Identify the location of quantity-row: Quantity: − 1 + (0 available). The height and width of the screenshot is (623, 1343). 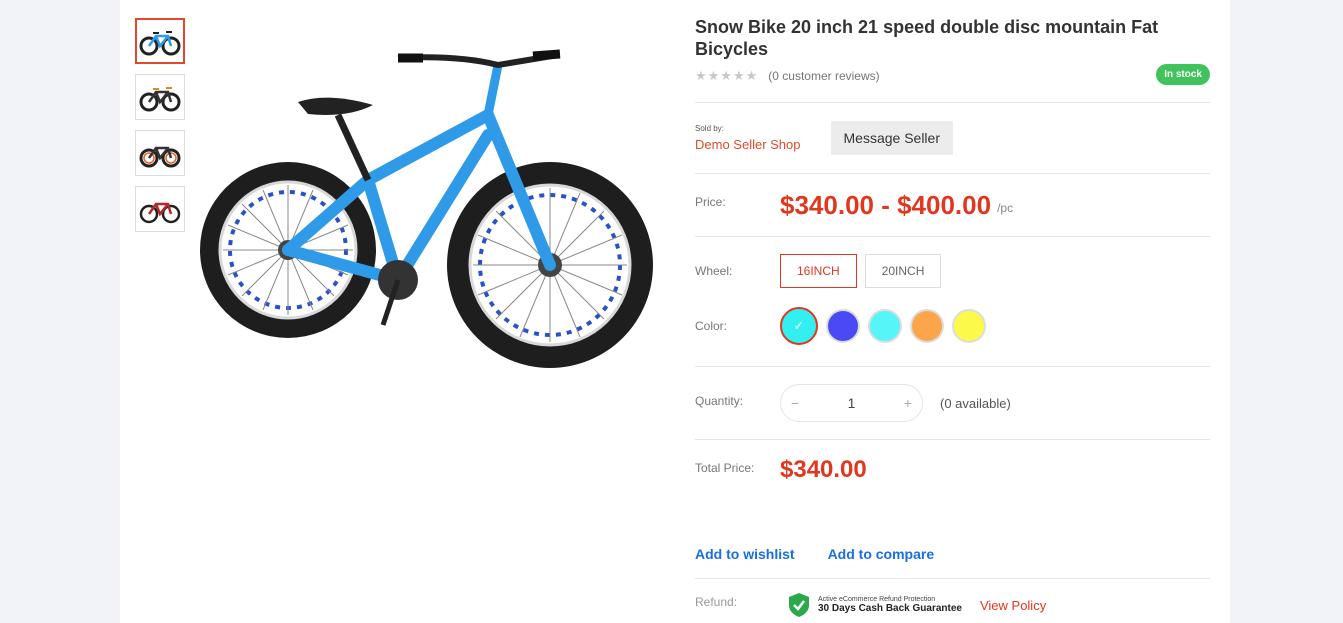
(952, 403).